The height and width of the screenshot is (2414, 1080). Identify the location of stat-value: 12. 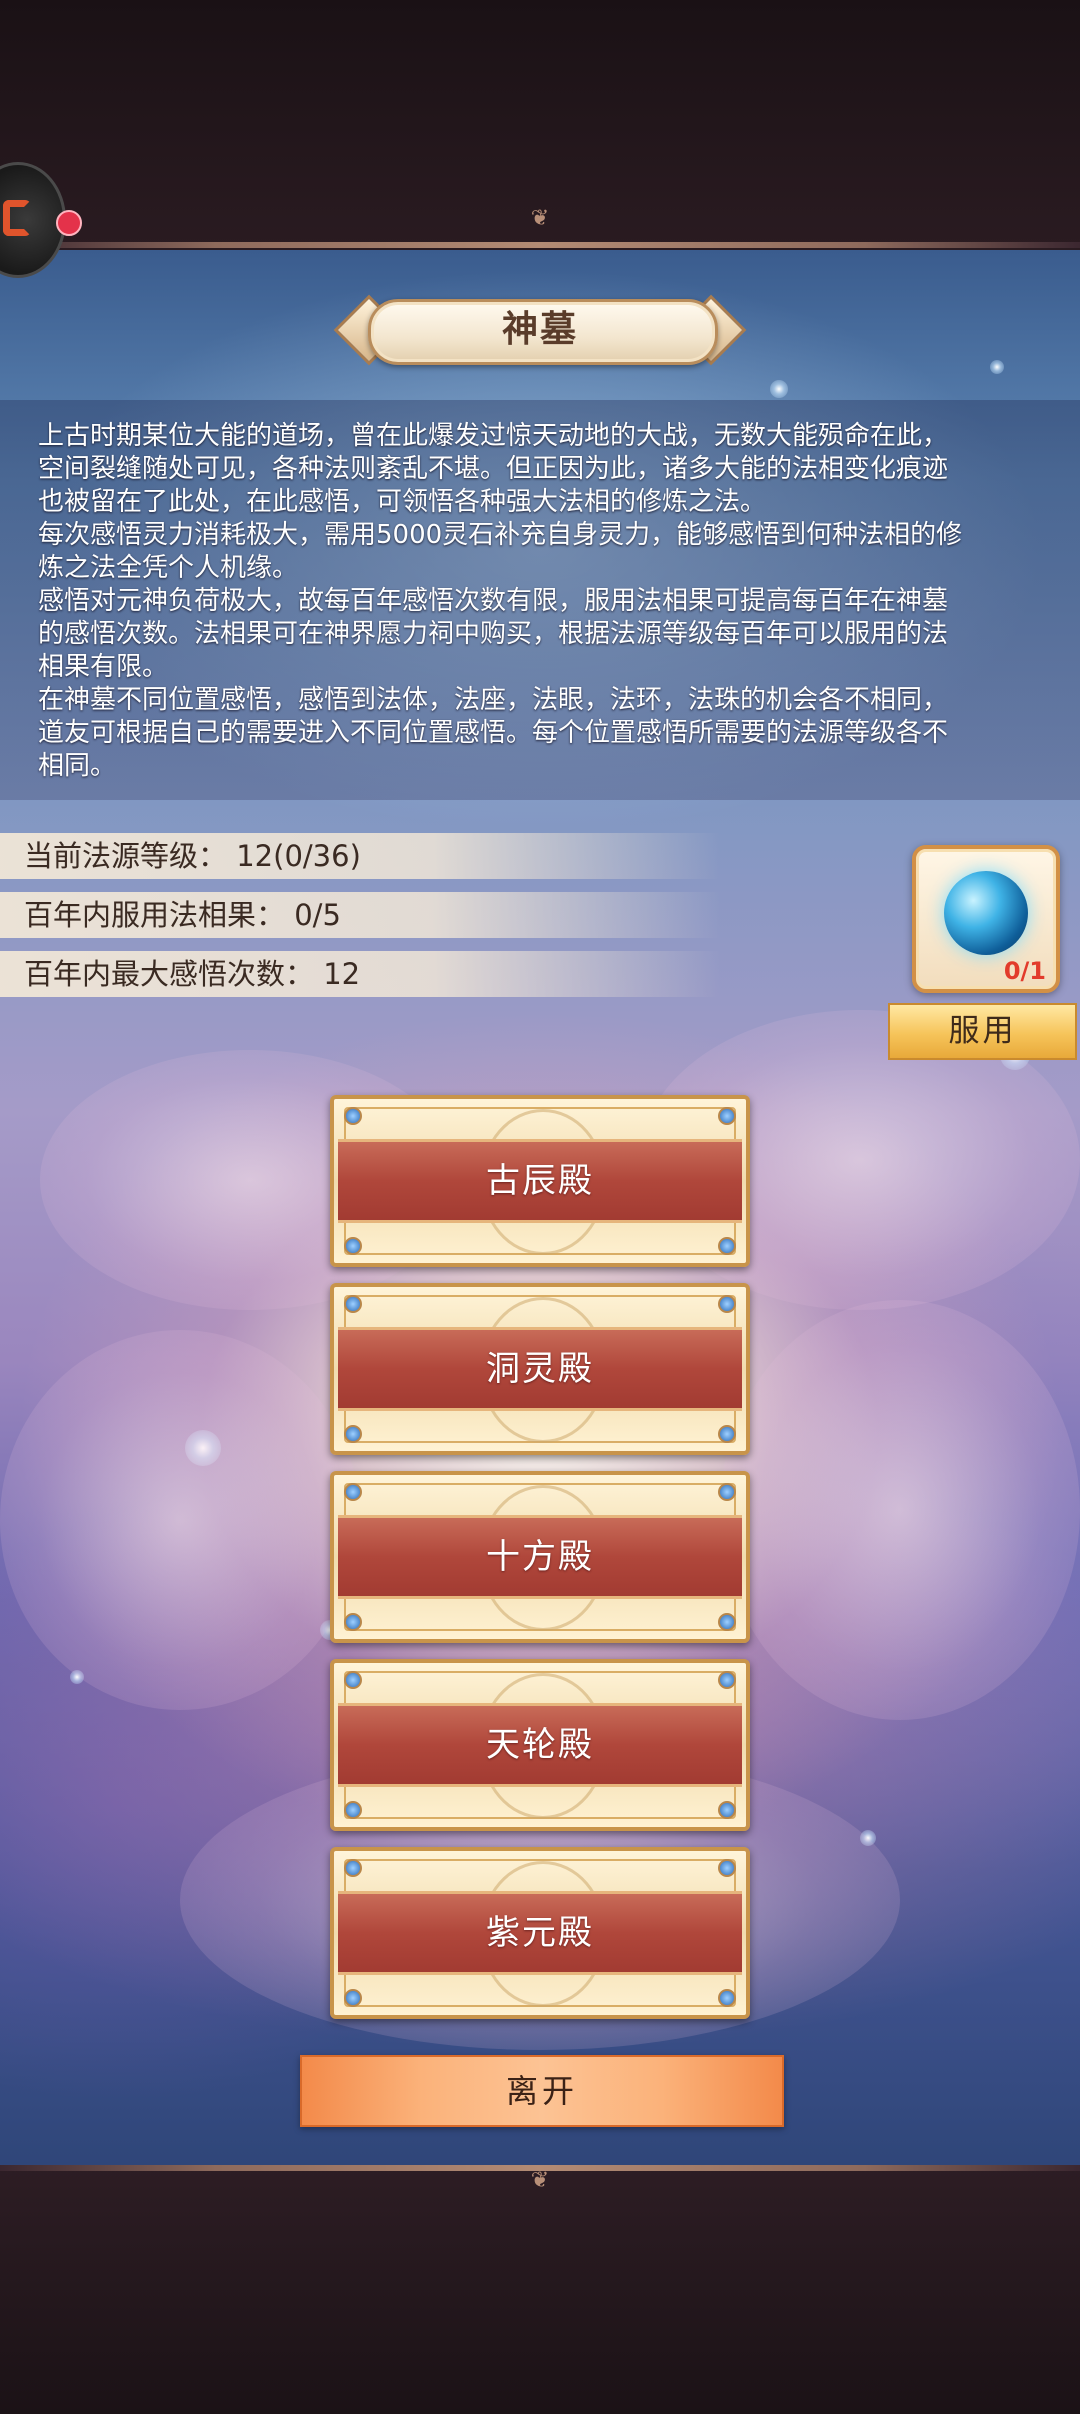
(342, 974).